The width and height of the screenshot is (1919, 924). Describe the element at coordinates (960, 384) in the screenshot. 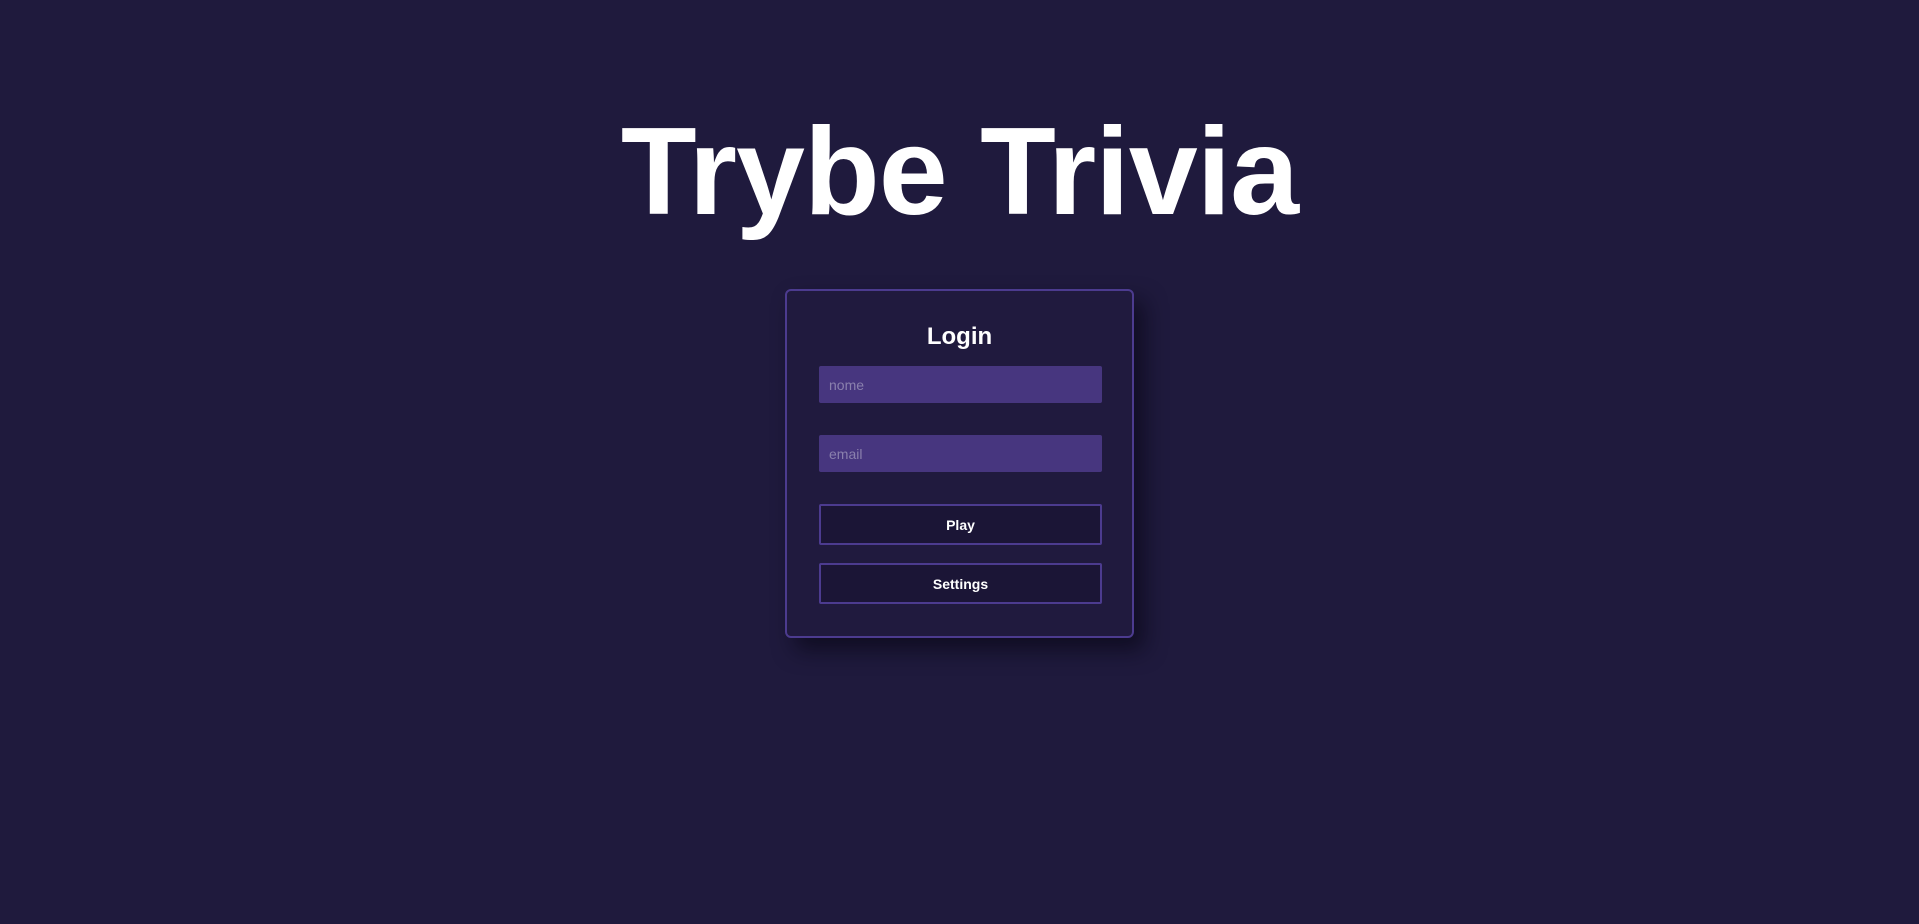

I see `name-input` at that location.